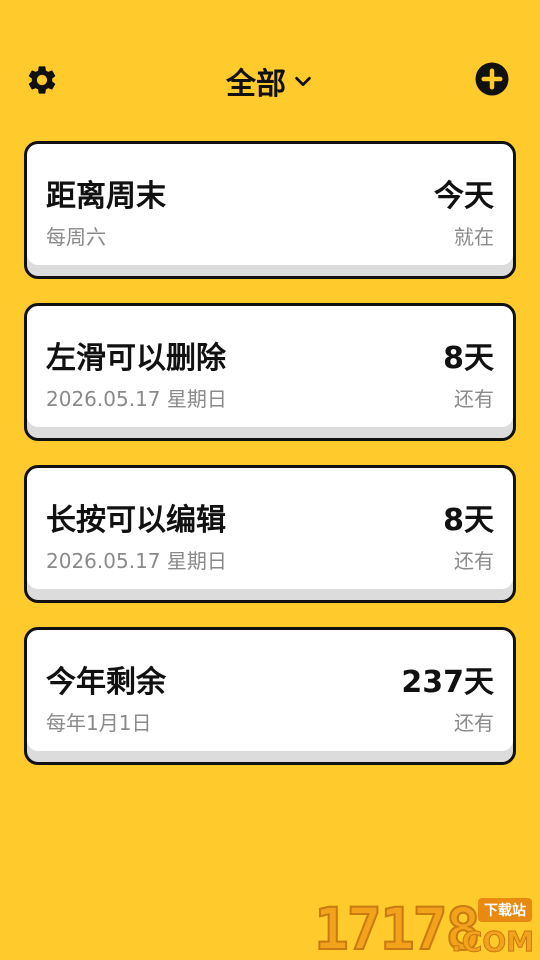  What do you see at coordinates (270, 696) in the screenshot?
I see `event-card: 今年剩余 每年1月1日 237天 还有` at bounding box center [270, 696].